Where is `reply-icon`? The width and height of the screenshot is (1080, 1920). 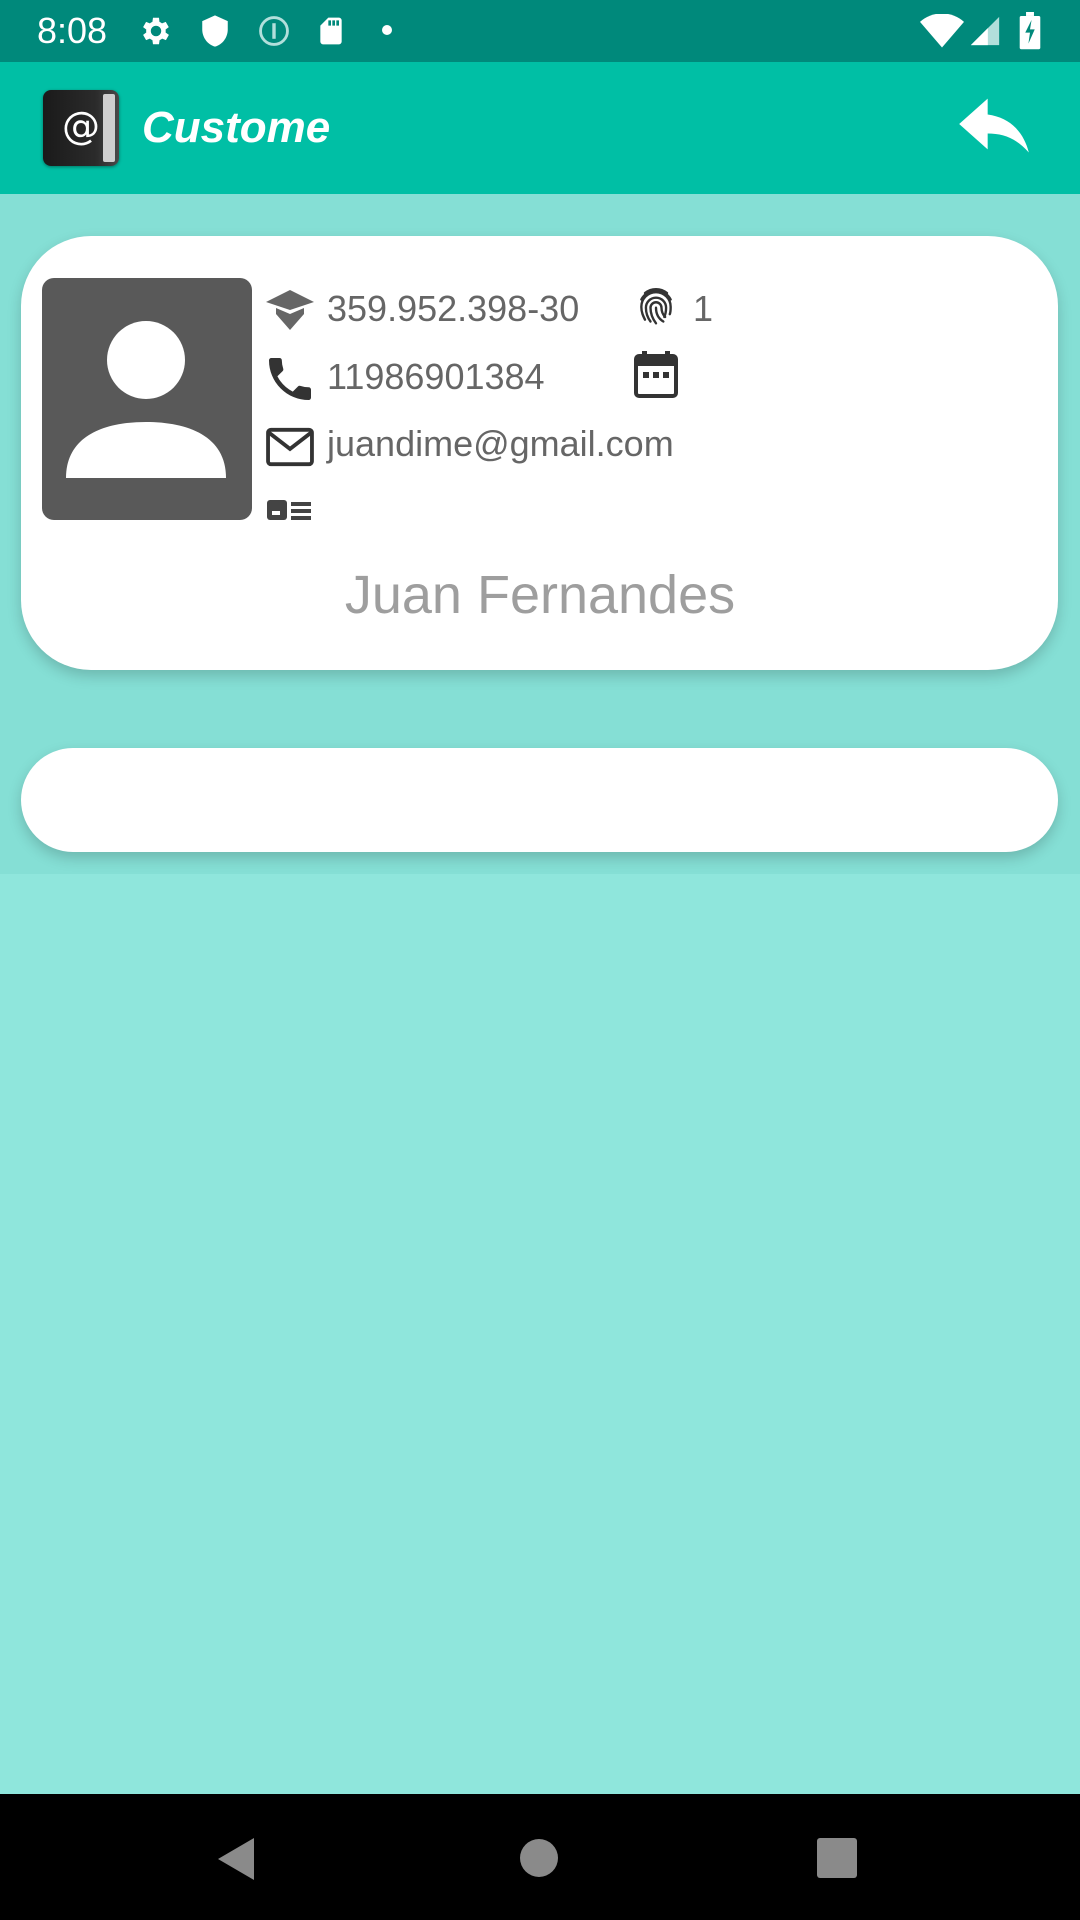 reply-icon is located at coordinates (994, 124).